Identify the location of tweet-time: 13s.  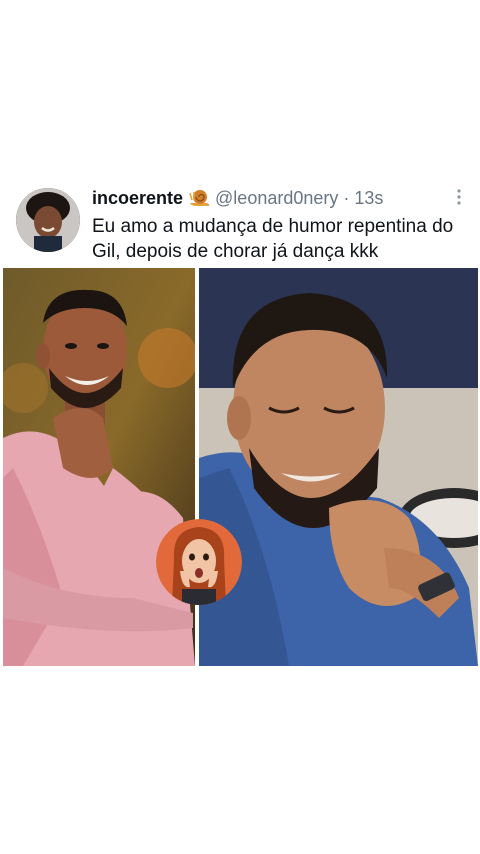
(368, 198).